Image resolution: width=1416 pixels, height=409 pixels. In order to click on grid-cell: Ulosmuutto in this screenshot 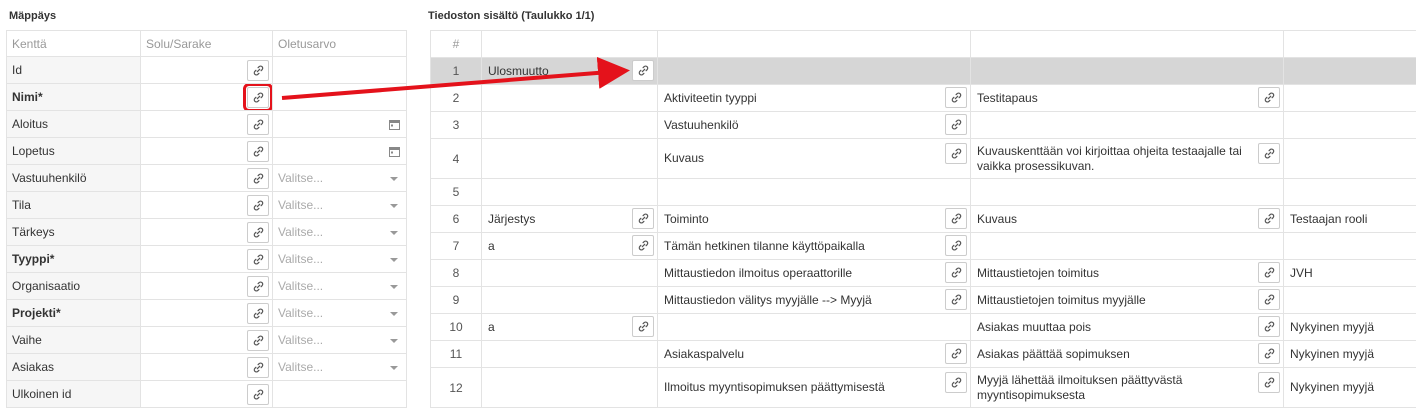, I will do `click(569, 71)`.